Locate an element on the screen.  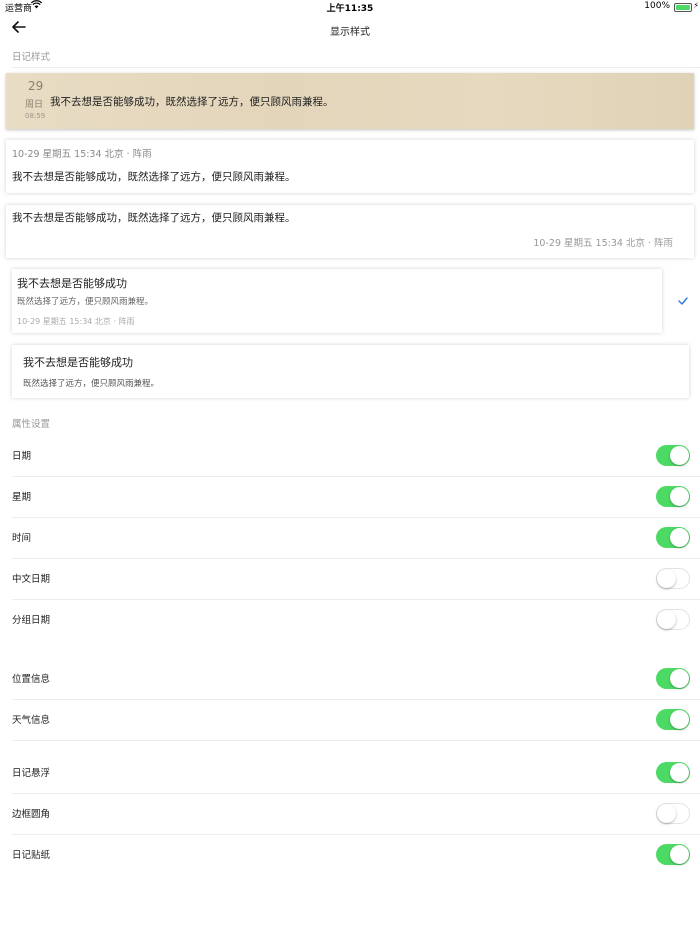
card-weekday: 周日 is located at coordinates (34, 105).